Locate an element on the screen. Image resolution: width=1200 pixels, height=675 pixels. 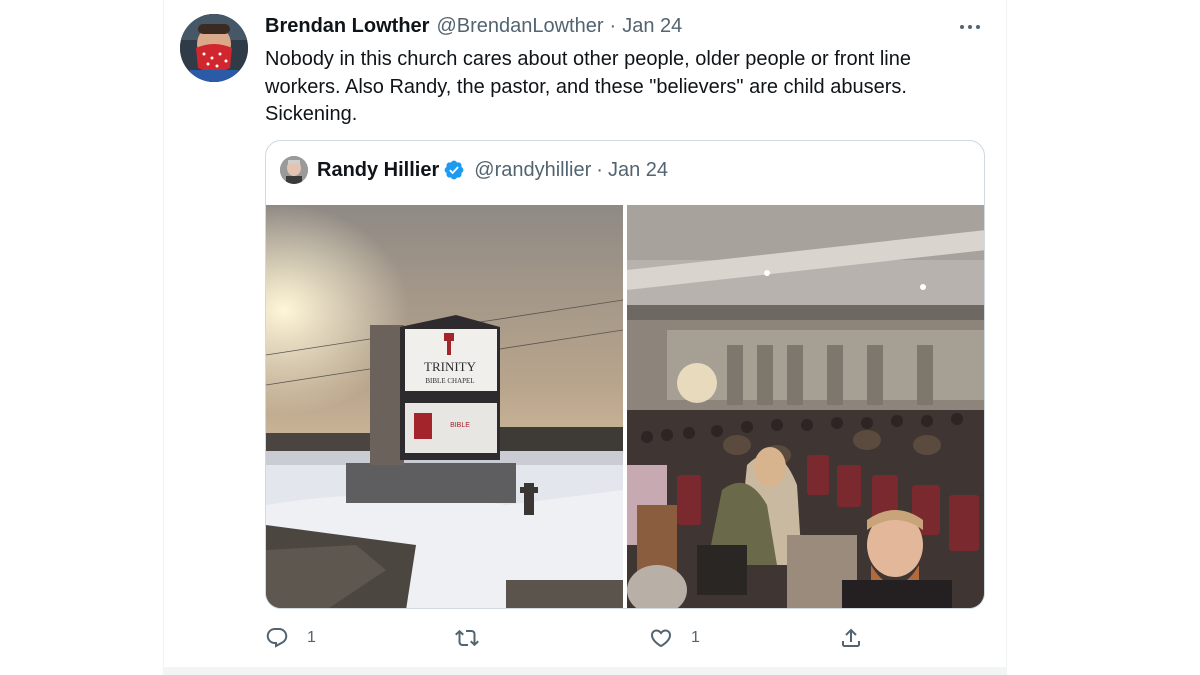
sign-lower-text: BIBLE is located at coordinates (460, 425).